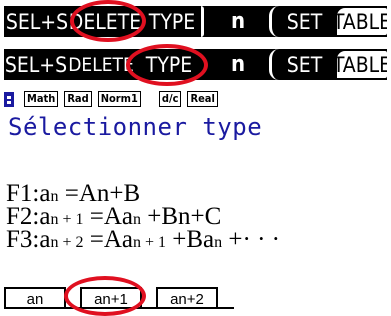 This screenshot has height=316, width=391. I want to click on function-menu-bar-top: SEL+S DELETE TYPE n SET TABLE, so click(195, 21).